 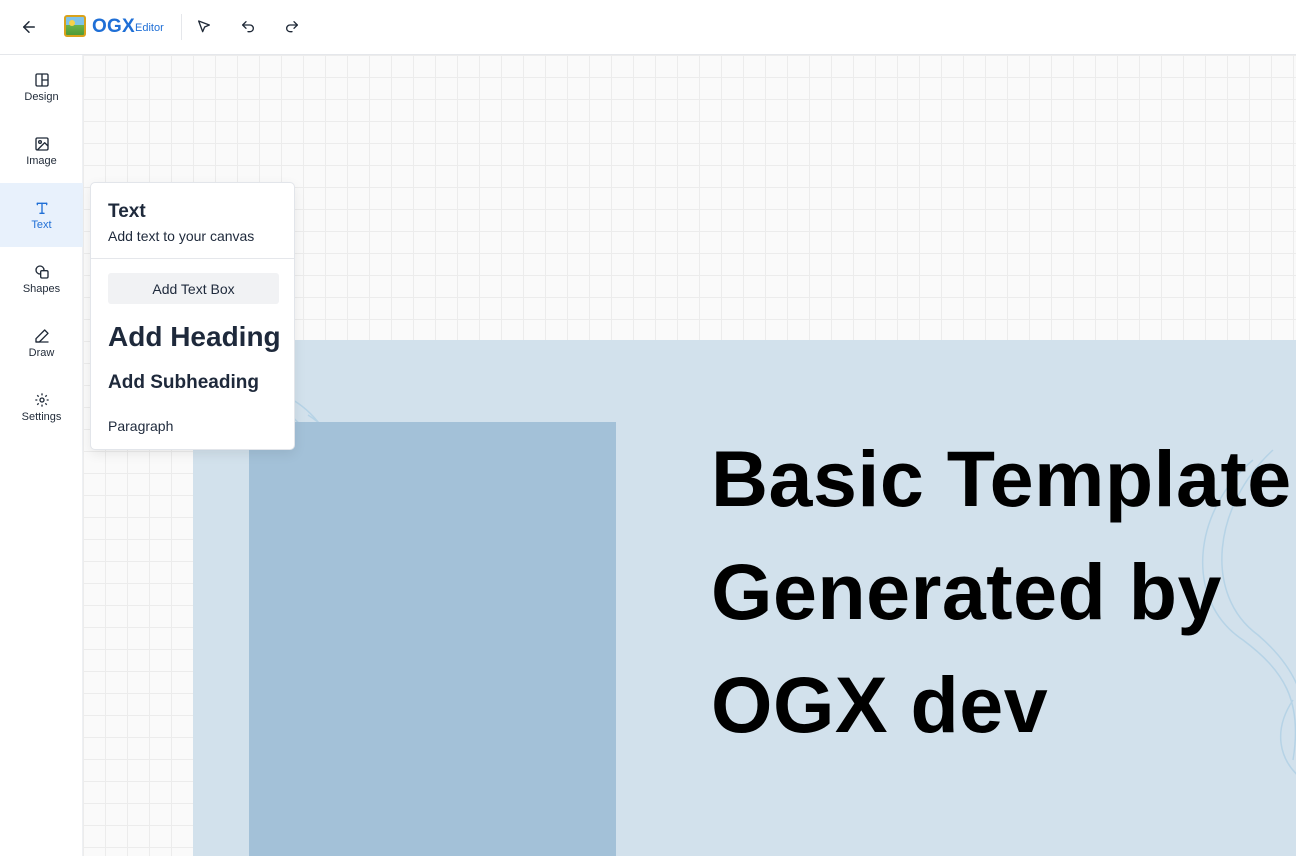 I want to click on redo-icon, so click(x=292, y=27).